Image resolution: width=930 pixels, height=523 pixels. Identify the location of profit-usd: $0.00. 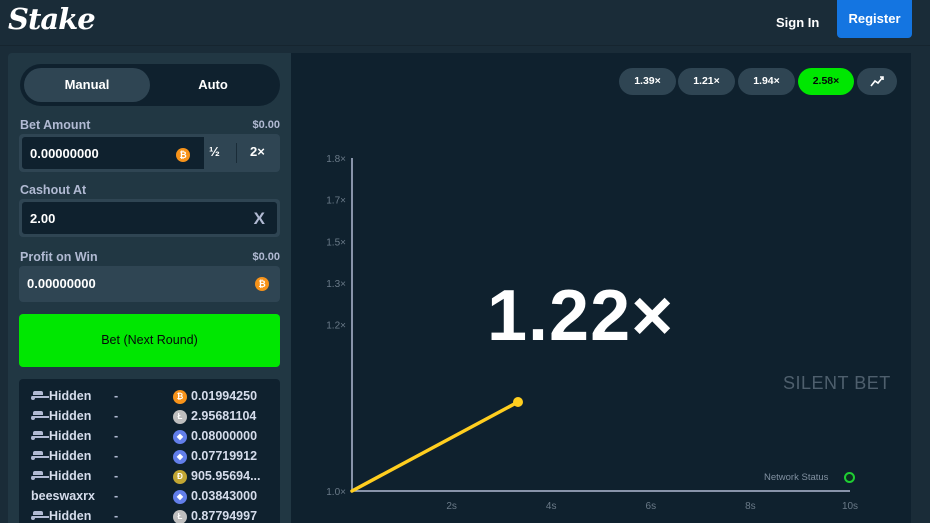
(266, 257).